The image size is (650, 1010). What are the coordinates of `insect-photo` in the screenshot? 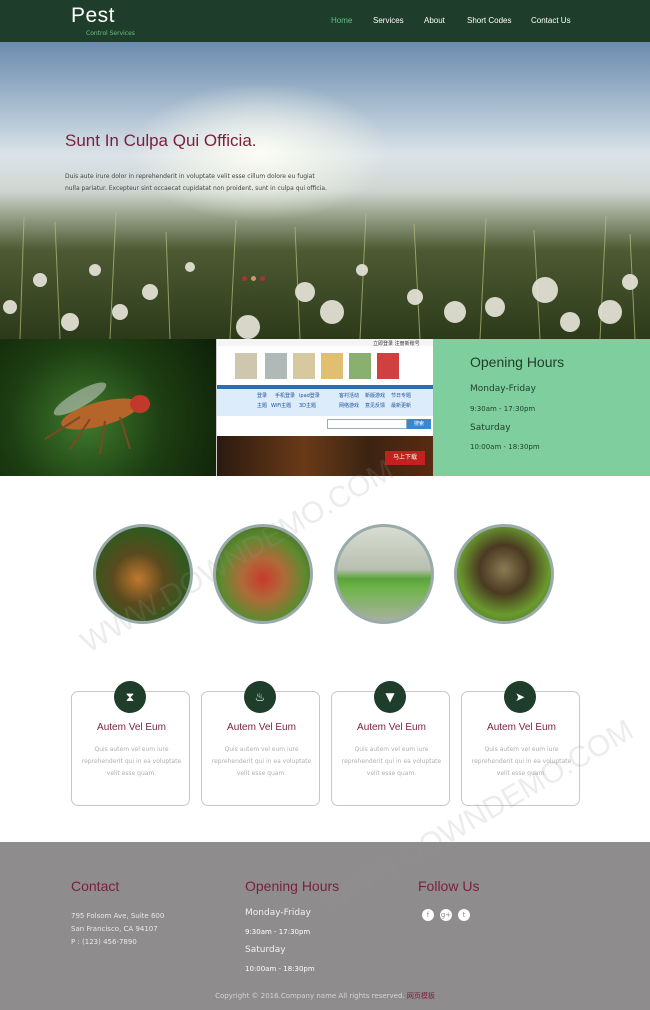 It's located at (108, 407).